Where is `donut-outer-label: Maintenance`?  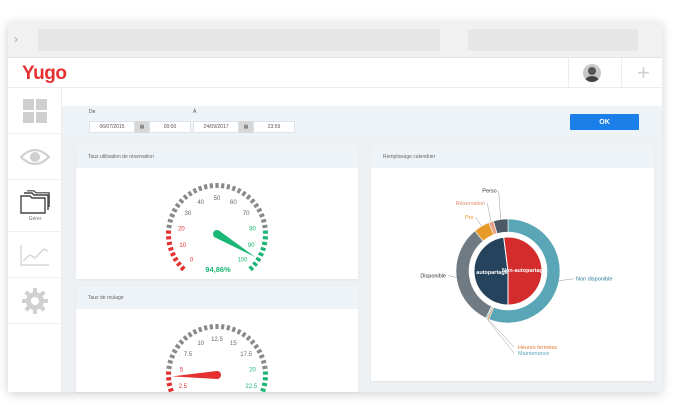 donut-outer-label: Maintenance is located at coordinates (534, 354).